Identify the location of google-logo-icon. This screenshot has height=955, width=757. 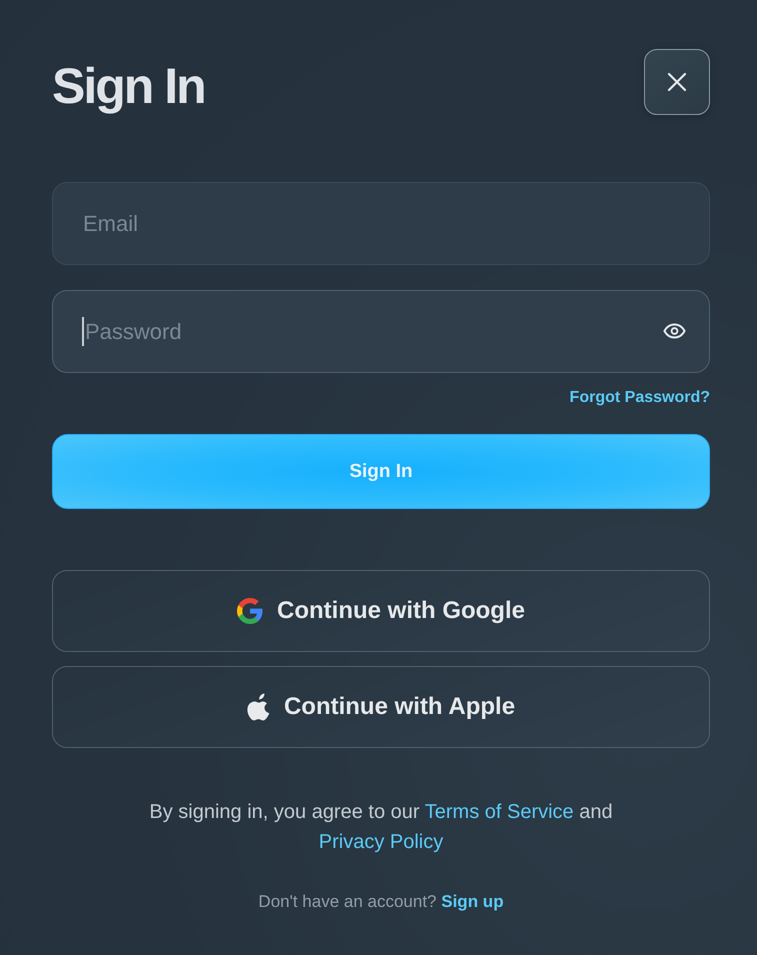
(250, 611).